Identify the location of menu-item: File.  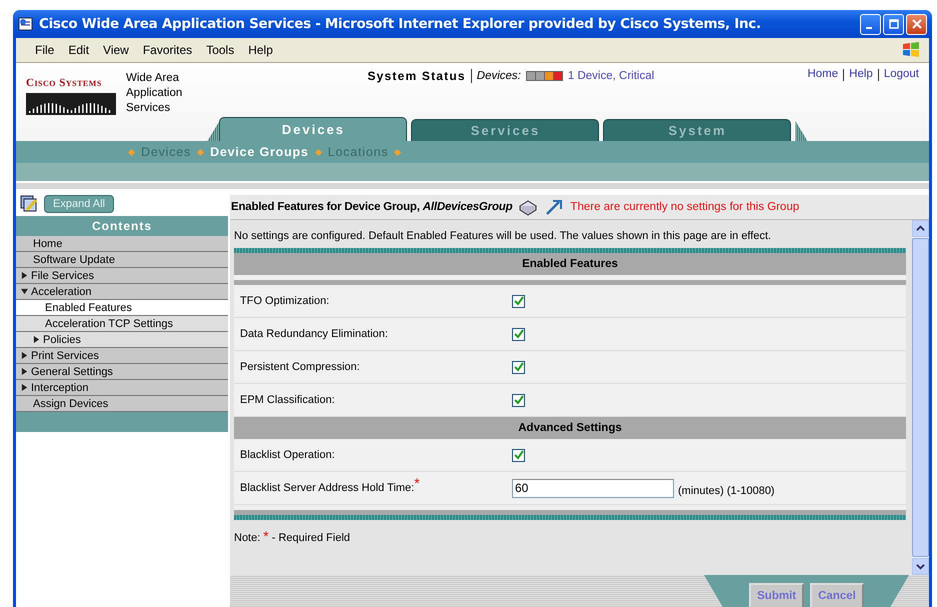
(45, 50).